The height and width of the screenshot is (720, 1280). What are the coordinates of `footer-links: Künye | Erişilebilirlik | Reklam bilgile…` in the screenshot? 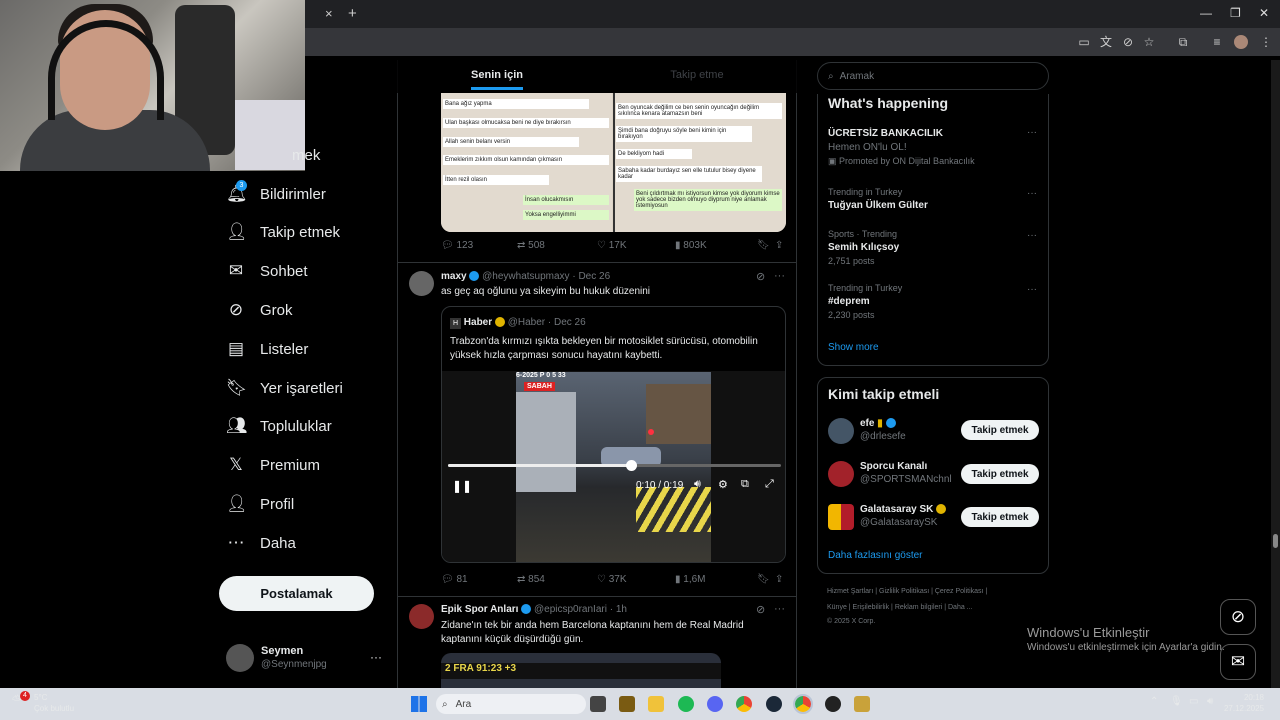 It's located at (900, 607).